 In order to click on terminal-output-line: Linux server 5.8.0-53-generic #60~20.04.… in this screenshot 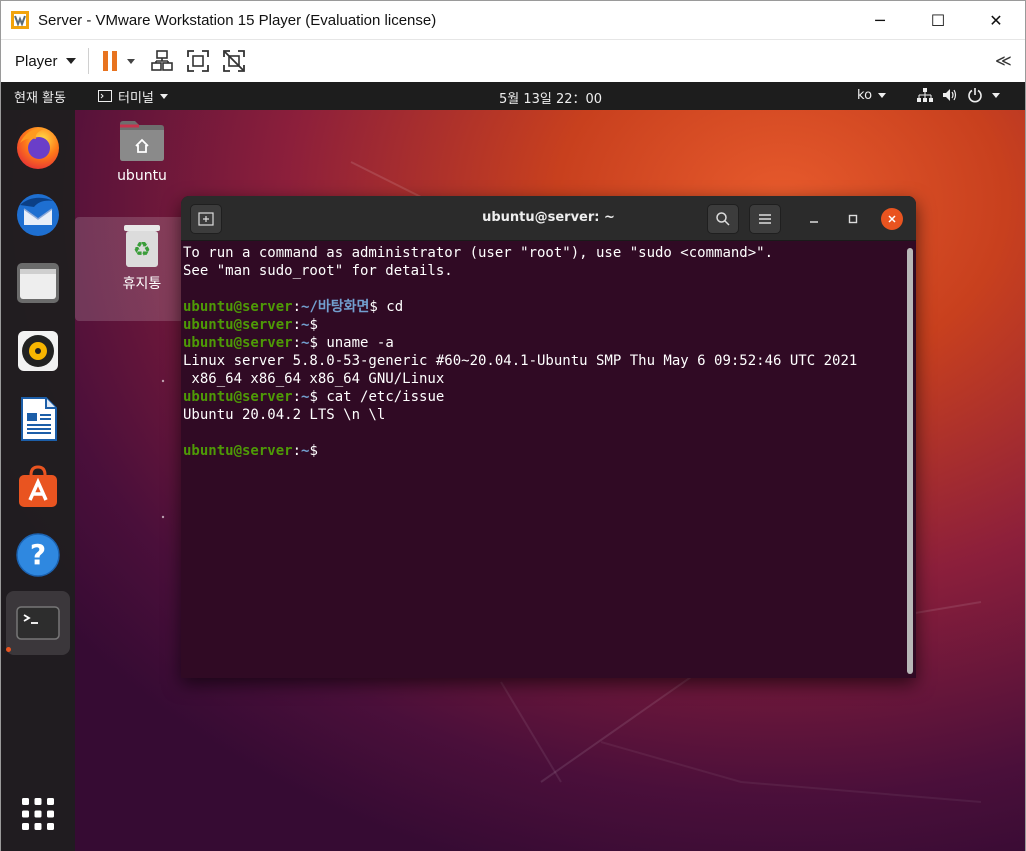, I will do `click(520, 361)`.